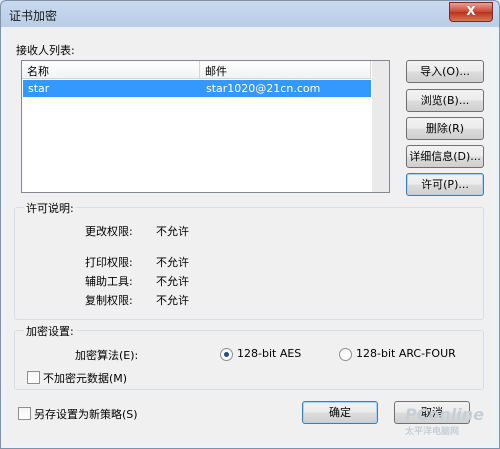 The height and width of the screenshot is (449, 500). I want to click on vertical-scrollbar, so click(380, 126).